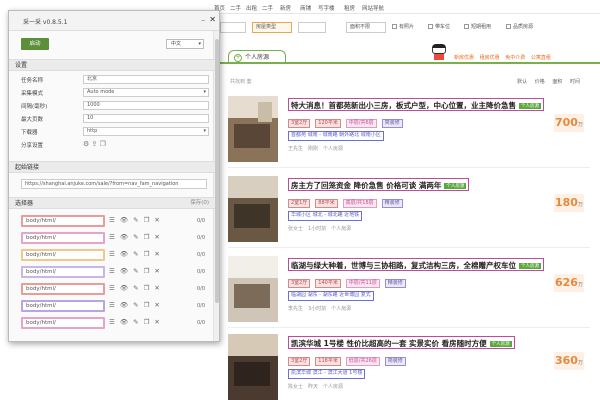 This screenshot has height=400, width=600. Describe the element at coordinates (331, 296) in the screenshot. I see `listing-address: 临湖园 湖东 - 湖东路 近世博园 复式` at that location.